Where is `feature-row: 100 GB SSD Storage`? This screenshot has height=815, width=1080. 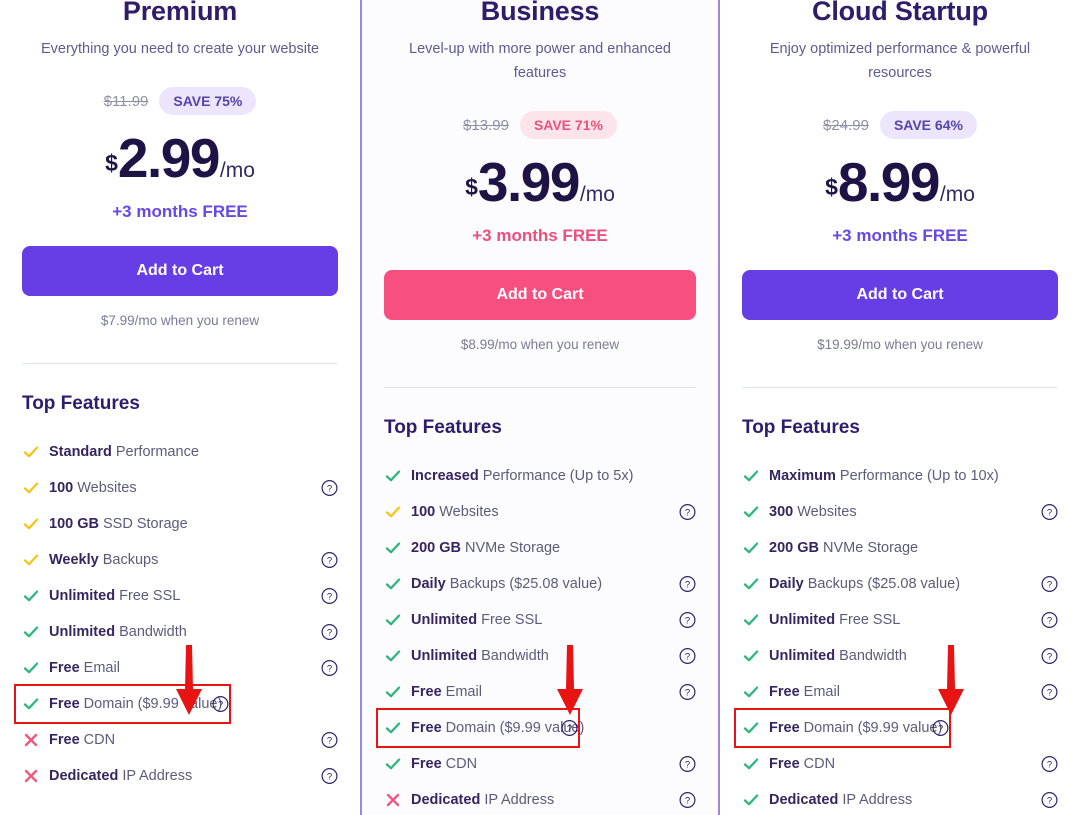 feature-row: 100 GB SSD Storage is located at coordinates (180, 524).